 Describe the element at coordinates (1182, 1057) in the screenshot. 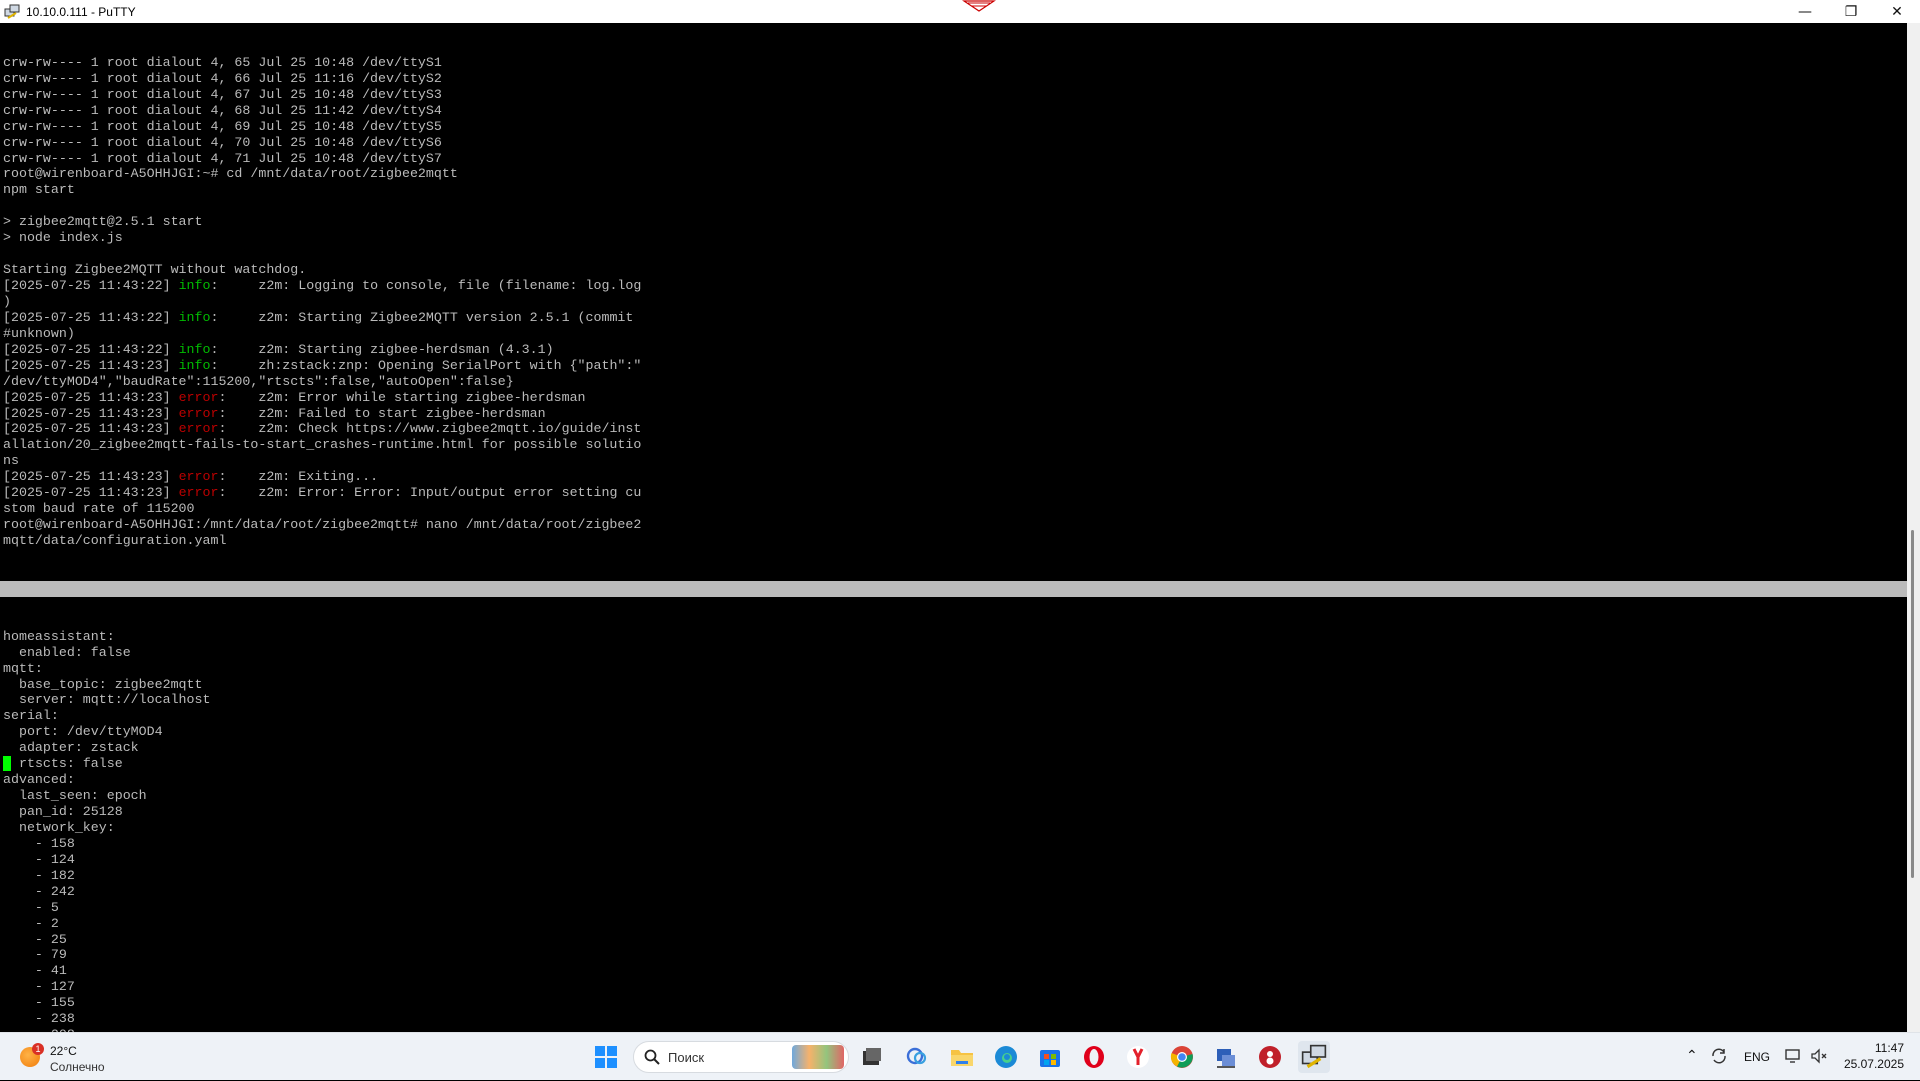

I see `chrome-icon` at that location.